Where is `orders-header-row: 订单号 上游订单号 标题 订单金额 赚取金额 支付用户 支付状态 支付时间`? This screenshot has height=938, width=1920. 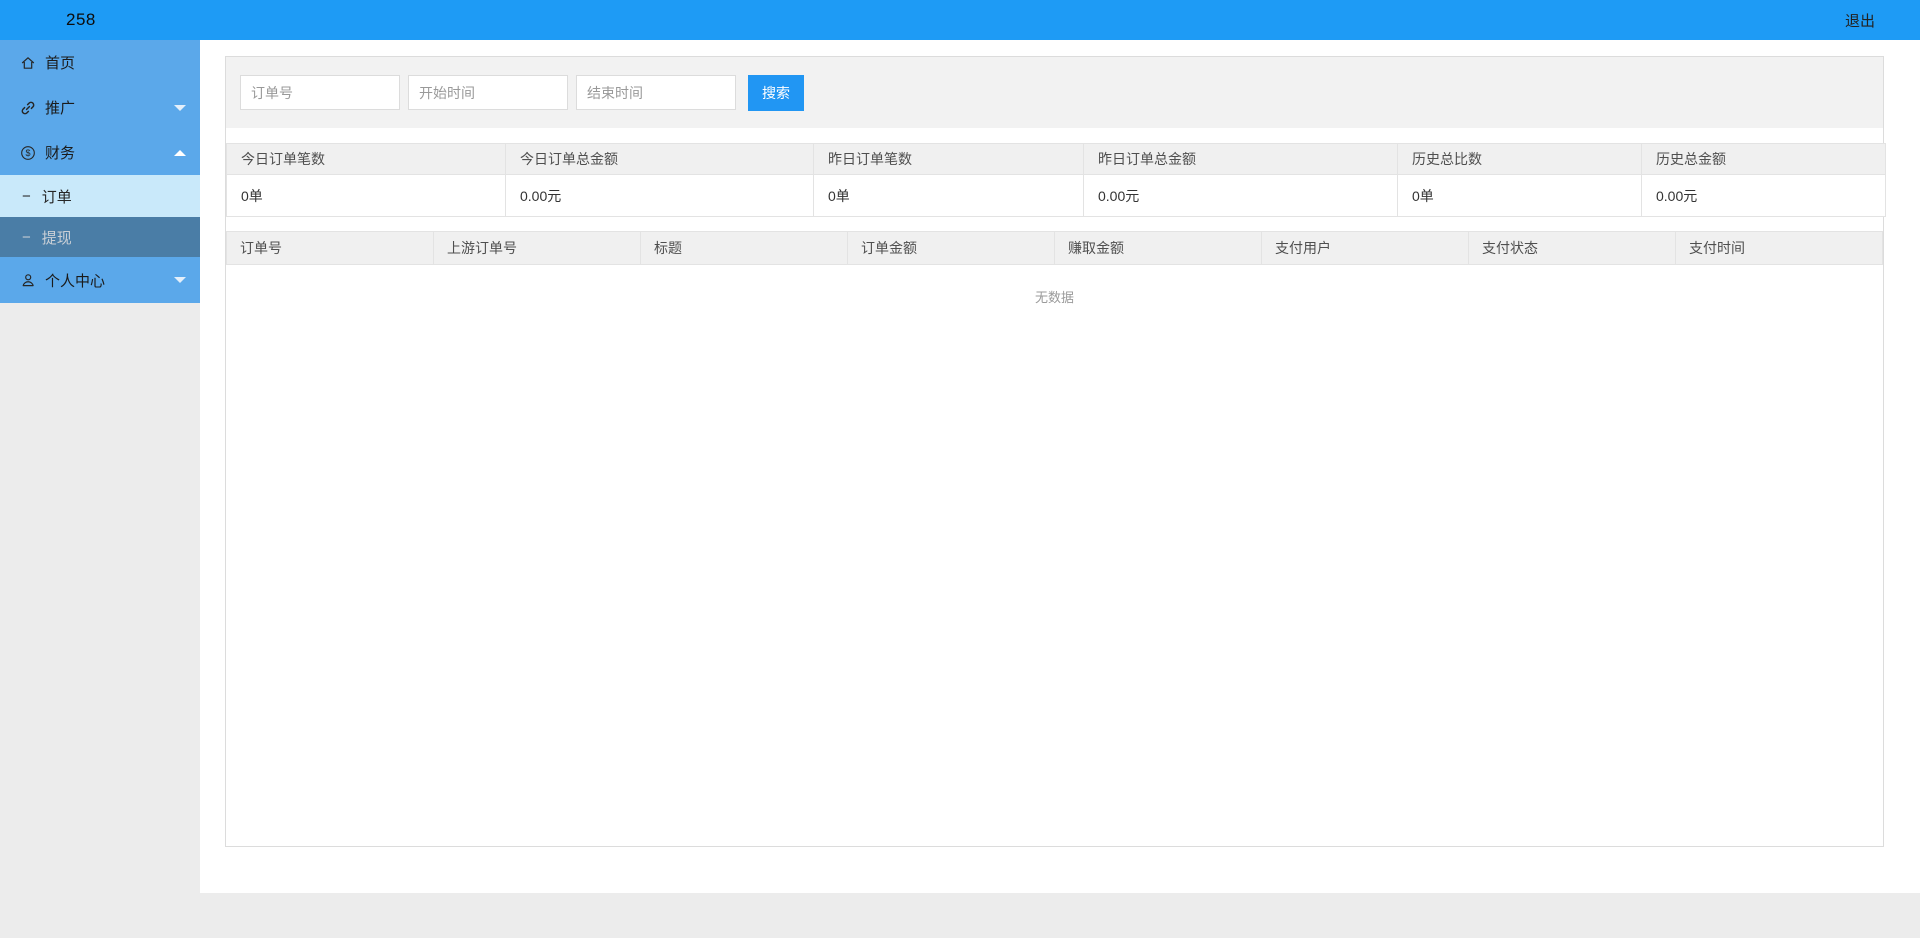 orders-header-row: 订单号 上游订单号 标题 订单金额 赚取金额 支付用户 支付状态 支付时间 is located at coordinates (1054, 248).